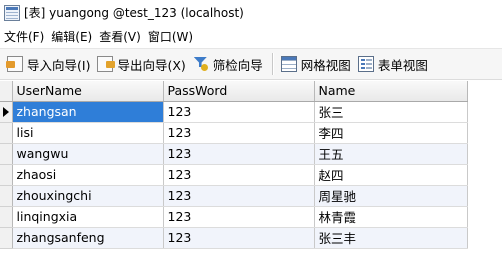 The height and width of the screenshot is (266, 502). Describe the element at coordinates (88, 91) in the screenshot. I see `column-header-username: UserName` at that location.